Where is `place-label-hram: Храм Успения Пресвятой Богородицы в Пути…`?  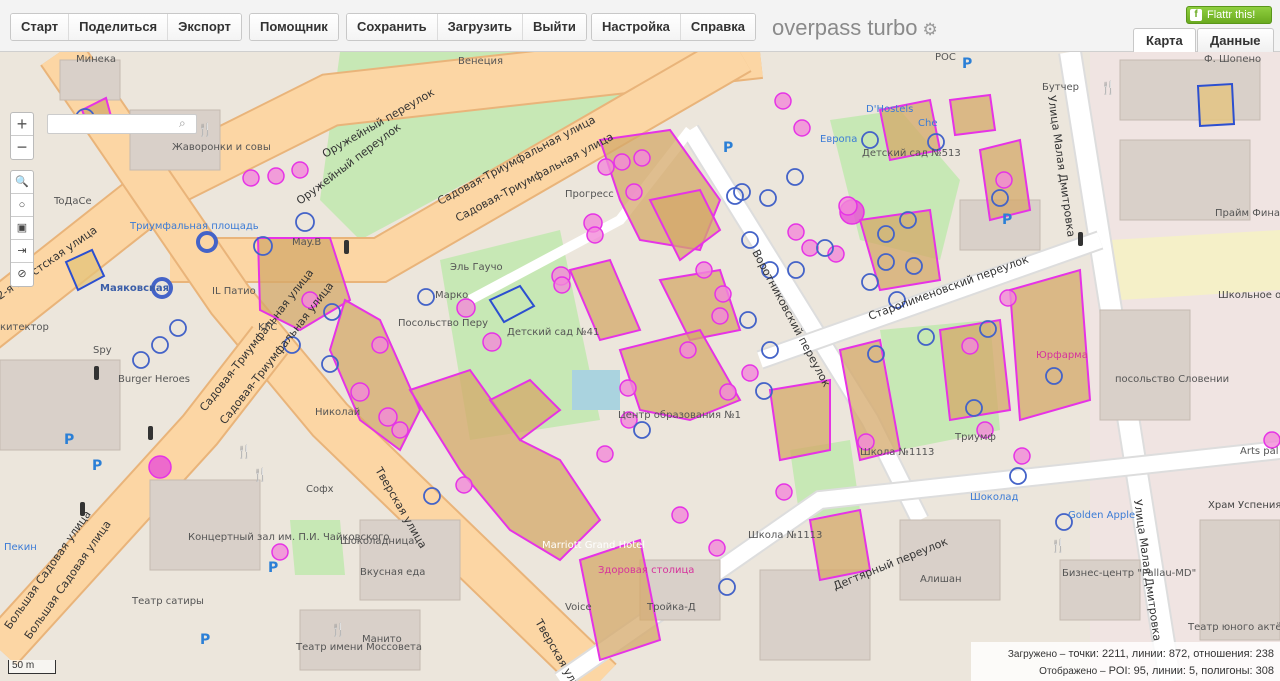 place-label-hram: Храм Успения Пресвятой Богородицы в Пути… is located at coordinates (1244, 505).